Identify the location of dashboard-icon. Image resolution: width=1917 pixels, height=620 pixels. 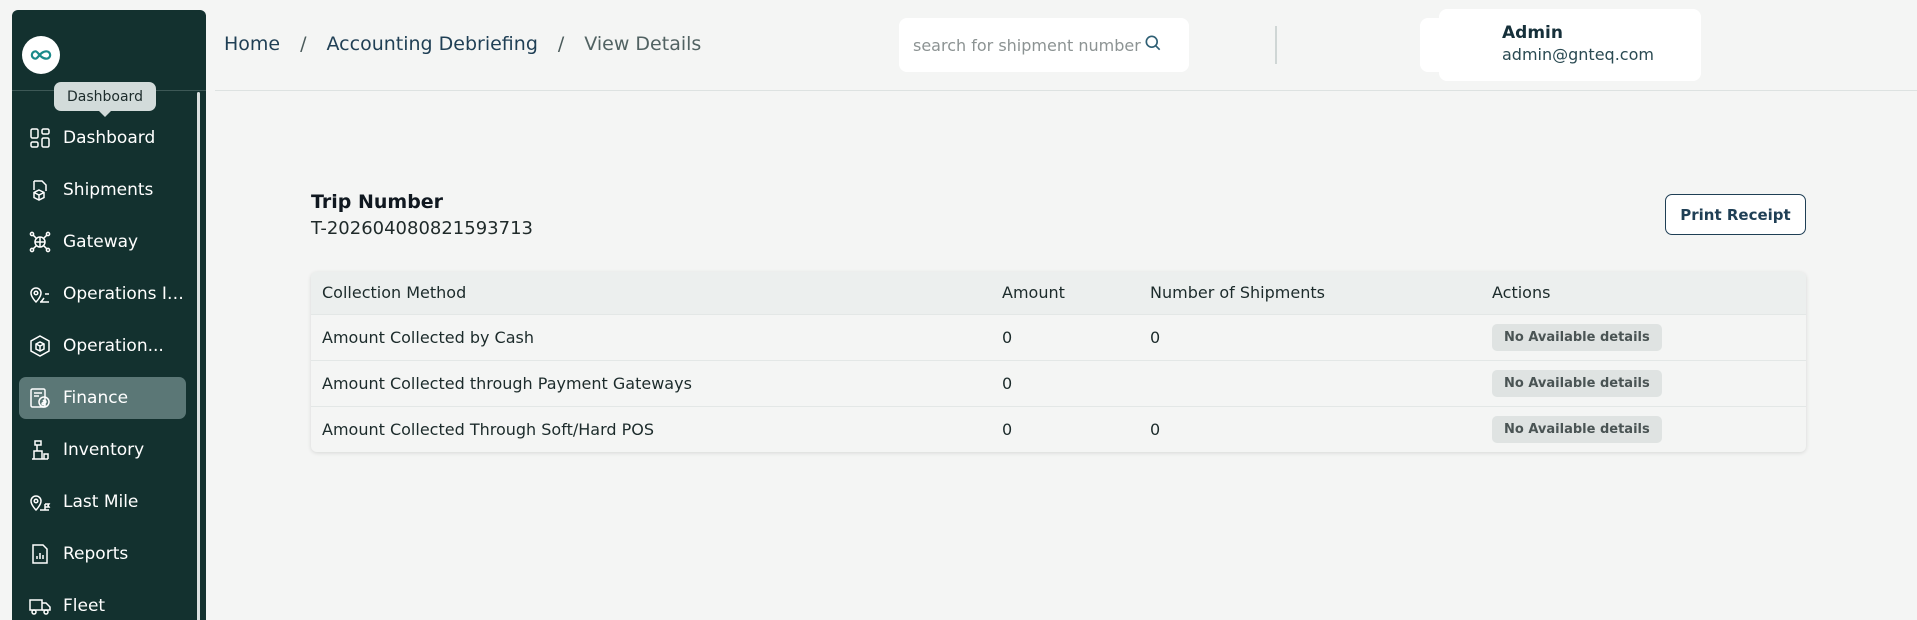
(40, 138).